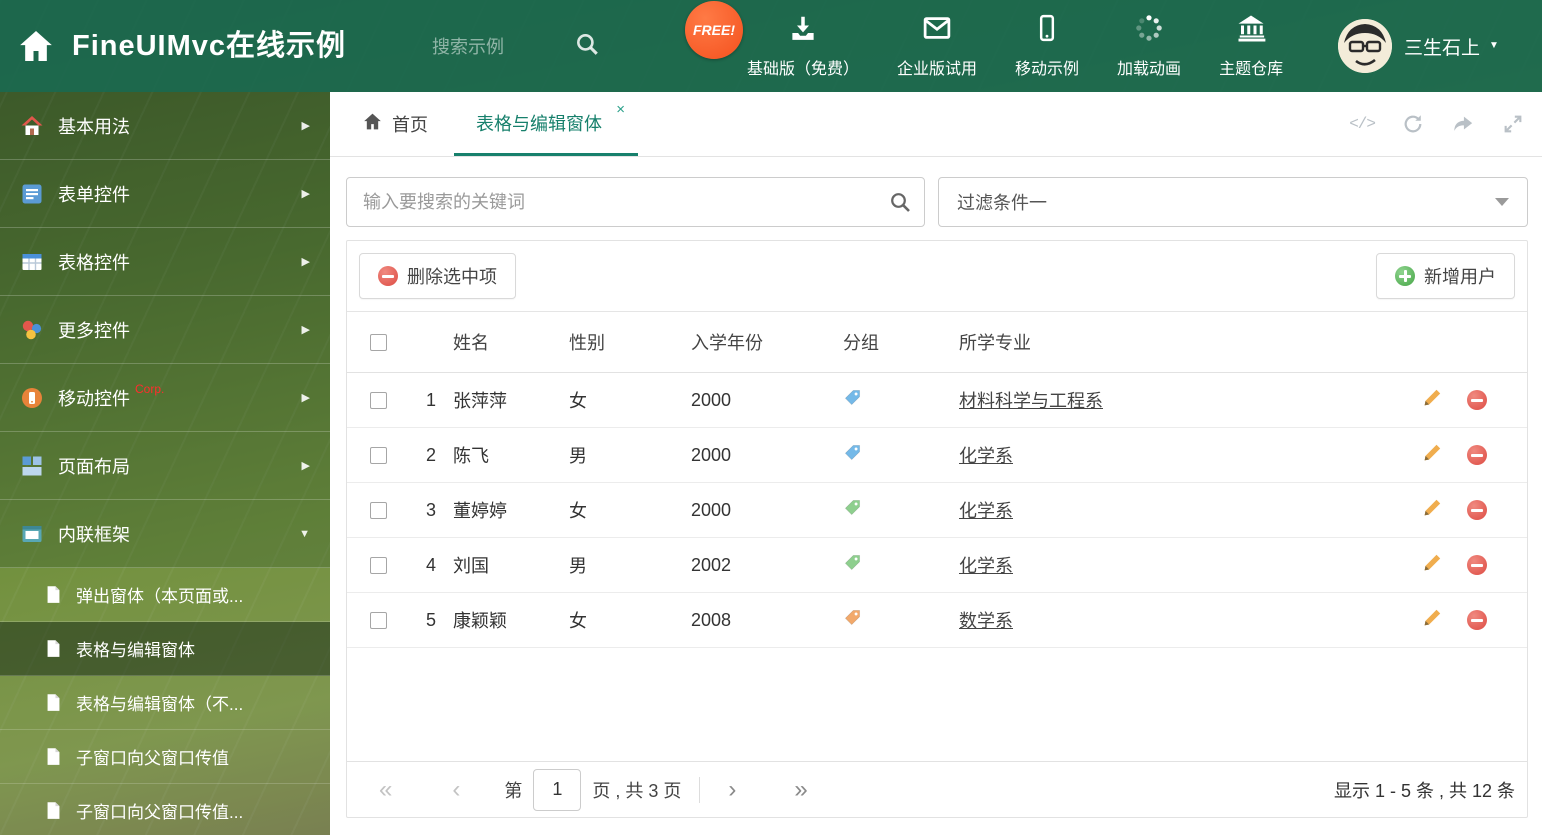 This screenshot has height=835, width=1542. What do you see at coordinates (1365, 46) in the screenshot?
I see `avatar` at bounding box center [1365, 46].